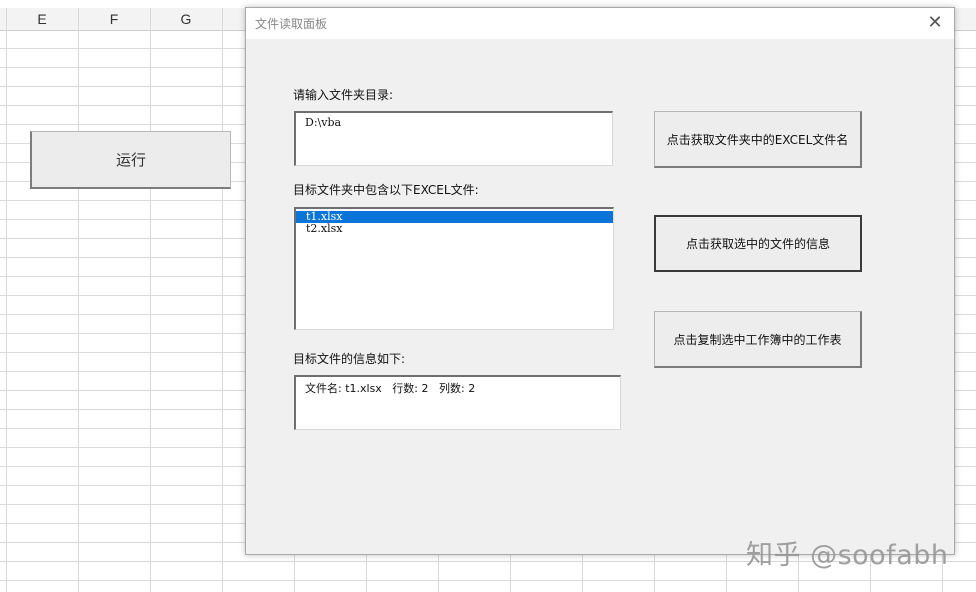  Describe the element at coordinates (42, 19) in the screenshot. I see `column-header-e: E` at that location.